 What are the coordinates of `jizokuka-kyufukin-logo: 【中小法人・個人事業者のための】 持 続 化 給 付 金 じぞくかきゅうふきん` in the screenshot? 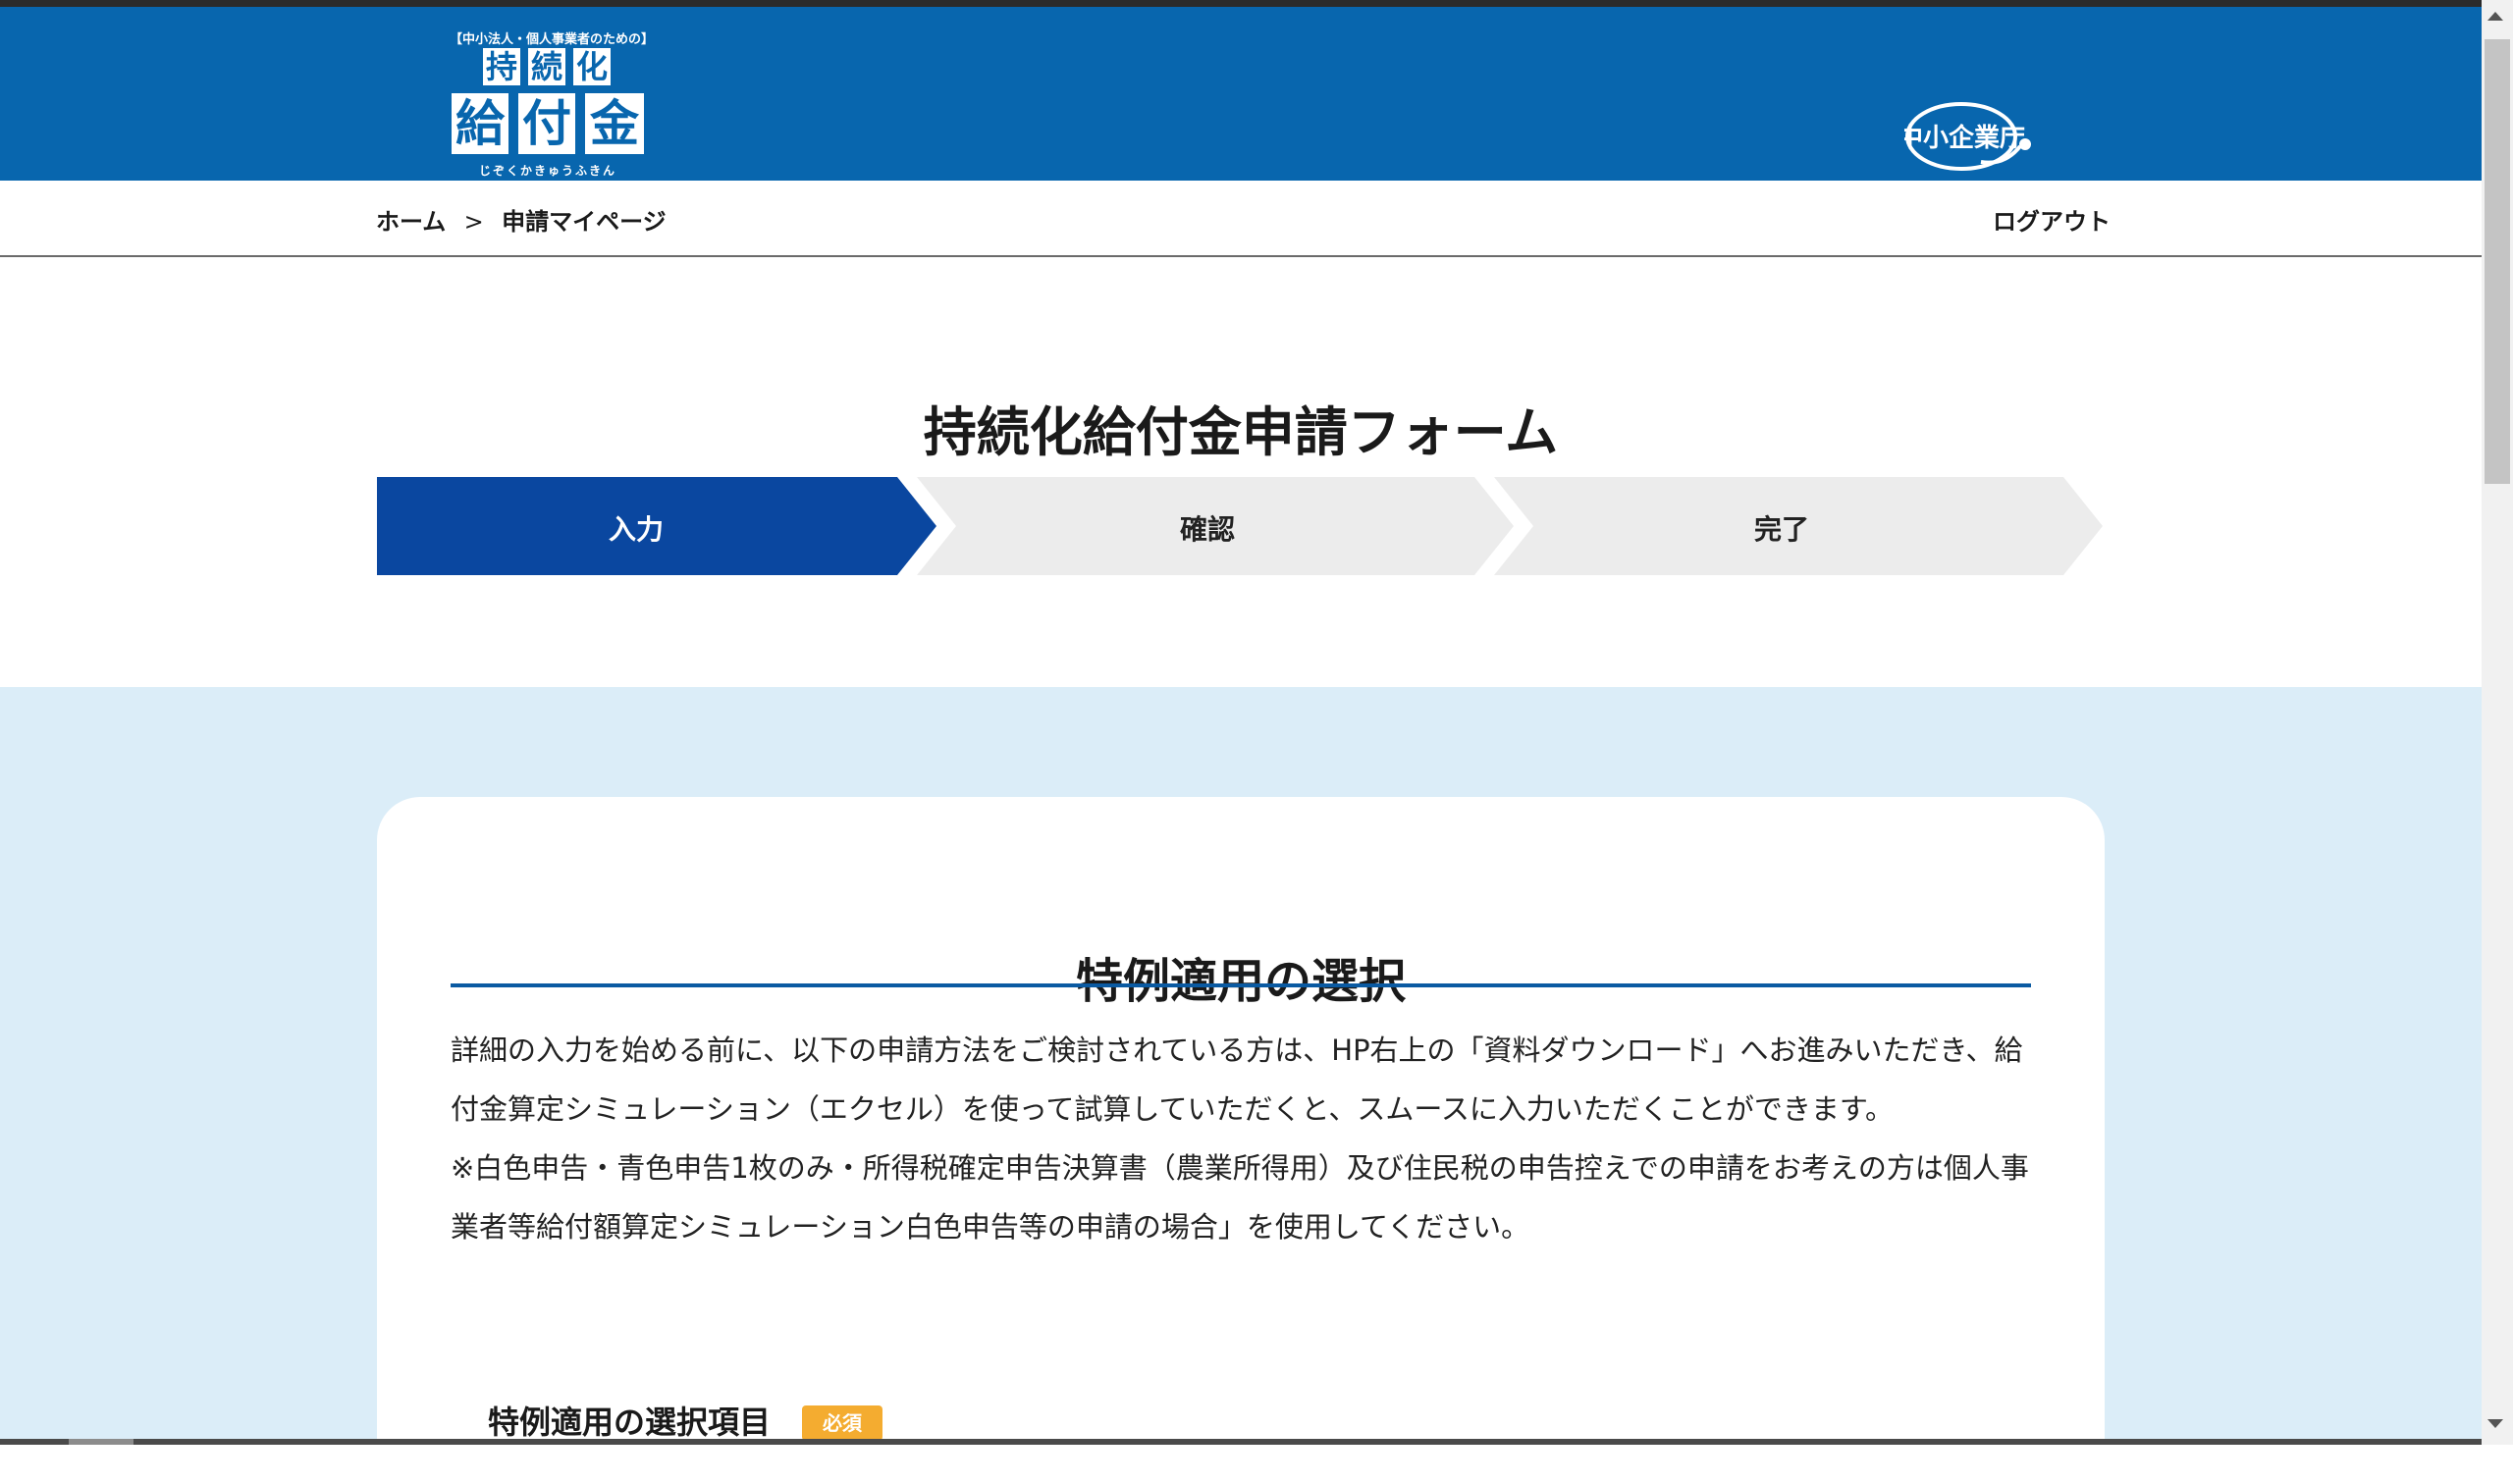 It's located at (552, 98).